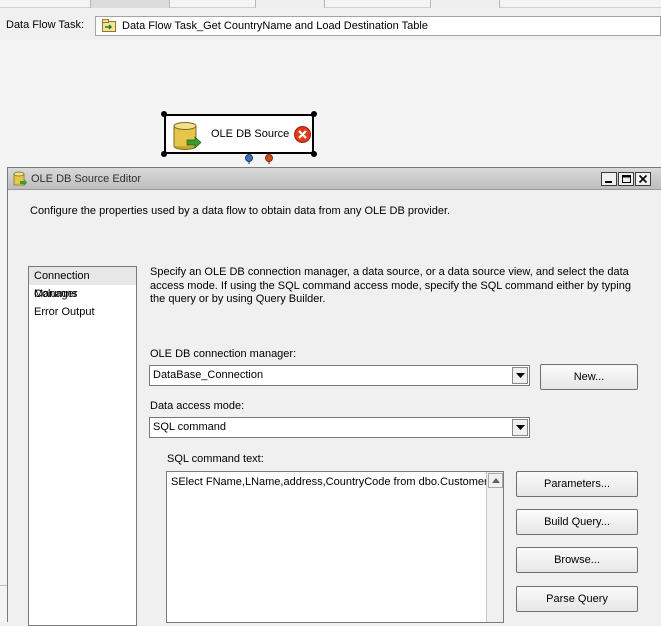 This screenshot has width=661, height=626. I want to click on ole-db-source-component: OLE DB Source, so click(239, 134).